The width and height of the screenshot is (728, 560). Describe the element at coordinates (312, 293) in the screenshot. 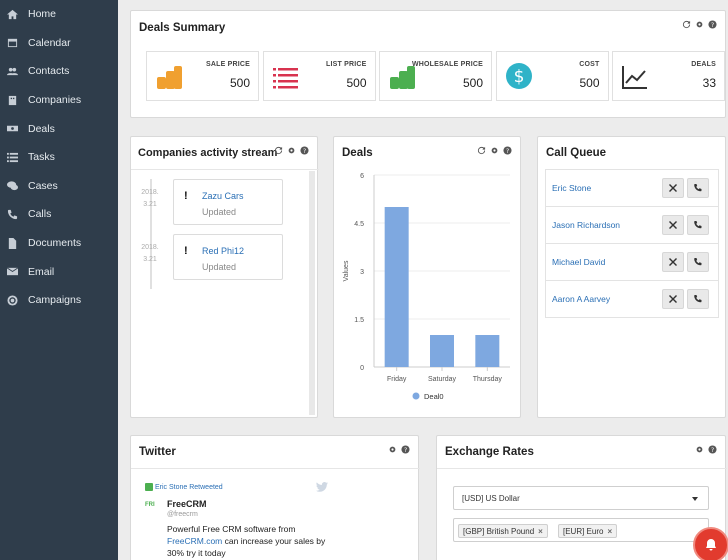

I see `scrollbar` at that location.